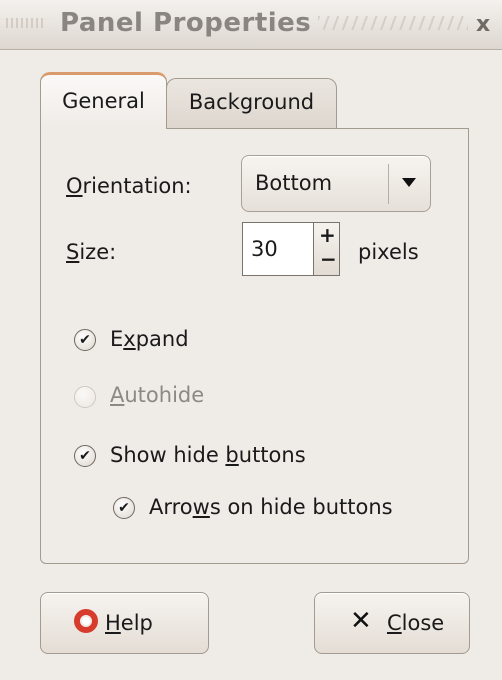 Image resolution: width=502 pixels, height=680 pixels. What do you see at coordinates (328, 259) in the screenshot?
I see `decrement-icon: −` at bounding box center [328, 259].